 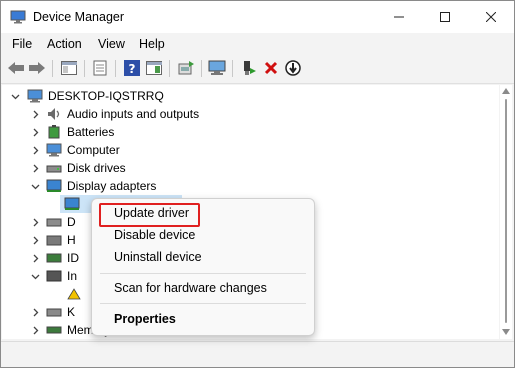 I want to click on help-button: ?, so click(x=132, y=68).